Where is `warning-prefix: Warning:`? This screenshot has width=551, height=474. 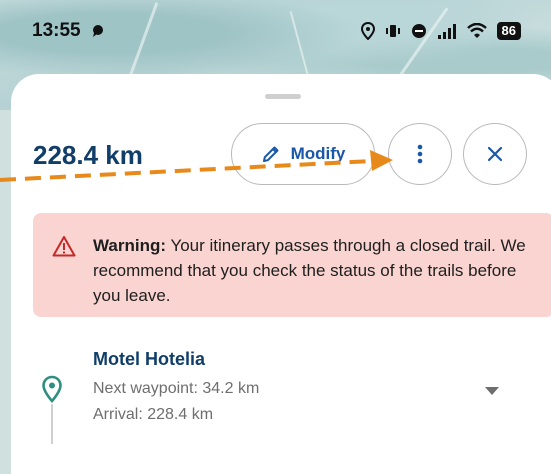
warning-prefix: Warning: is located at coordinates (130, 245).